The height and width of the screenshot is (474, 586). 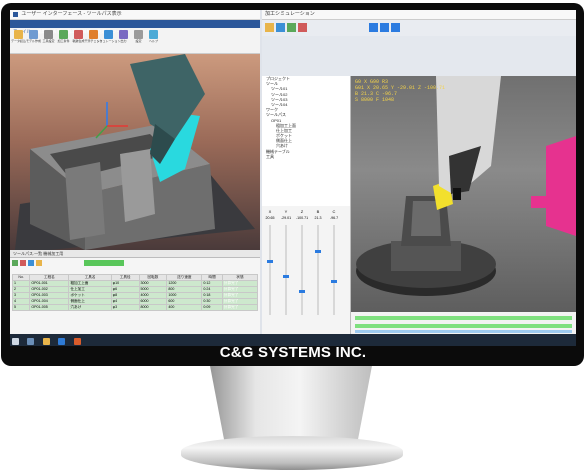 What do you see at coordinates (90, 307) in the screenshot?
I see `table-cell: 穴あけ` at bounding box center [90, 307].